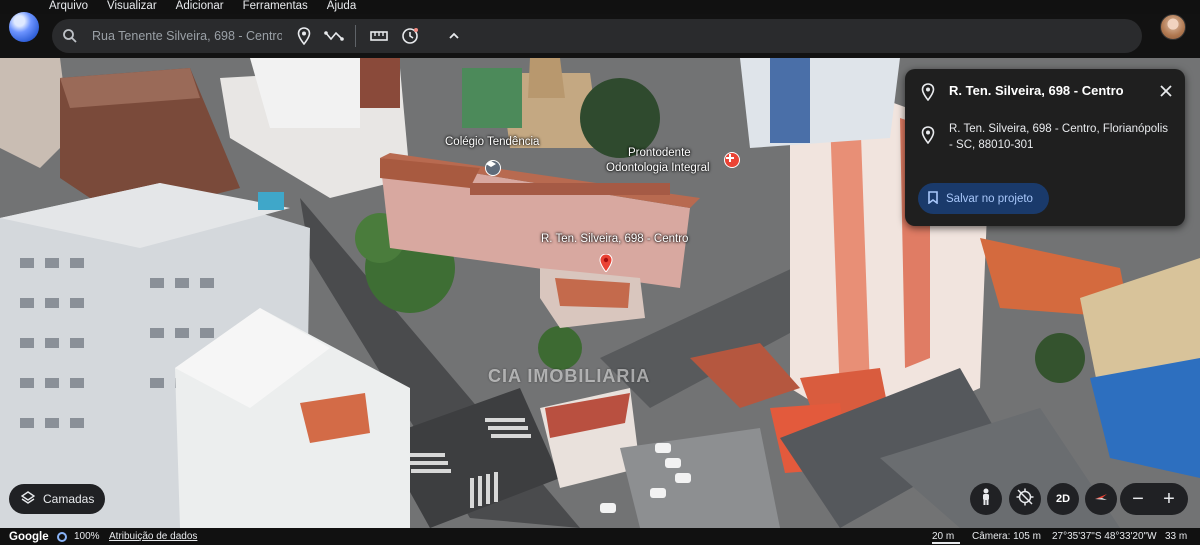 The height and width of the screenshot is (545, 1200). Describe the element at coordinates (493, 168) in the screenshot. I see `school-icon` at that location.